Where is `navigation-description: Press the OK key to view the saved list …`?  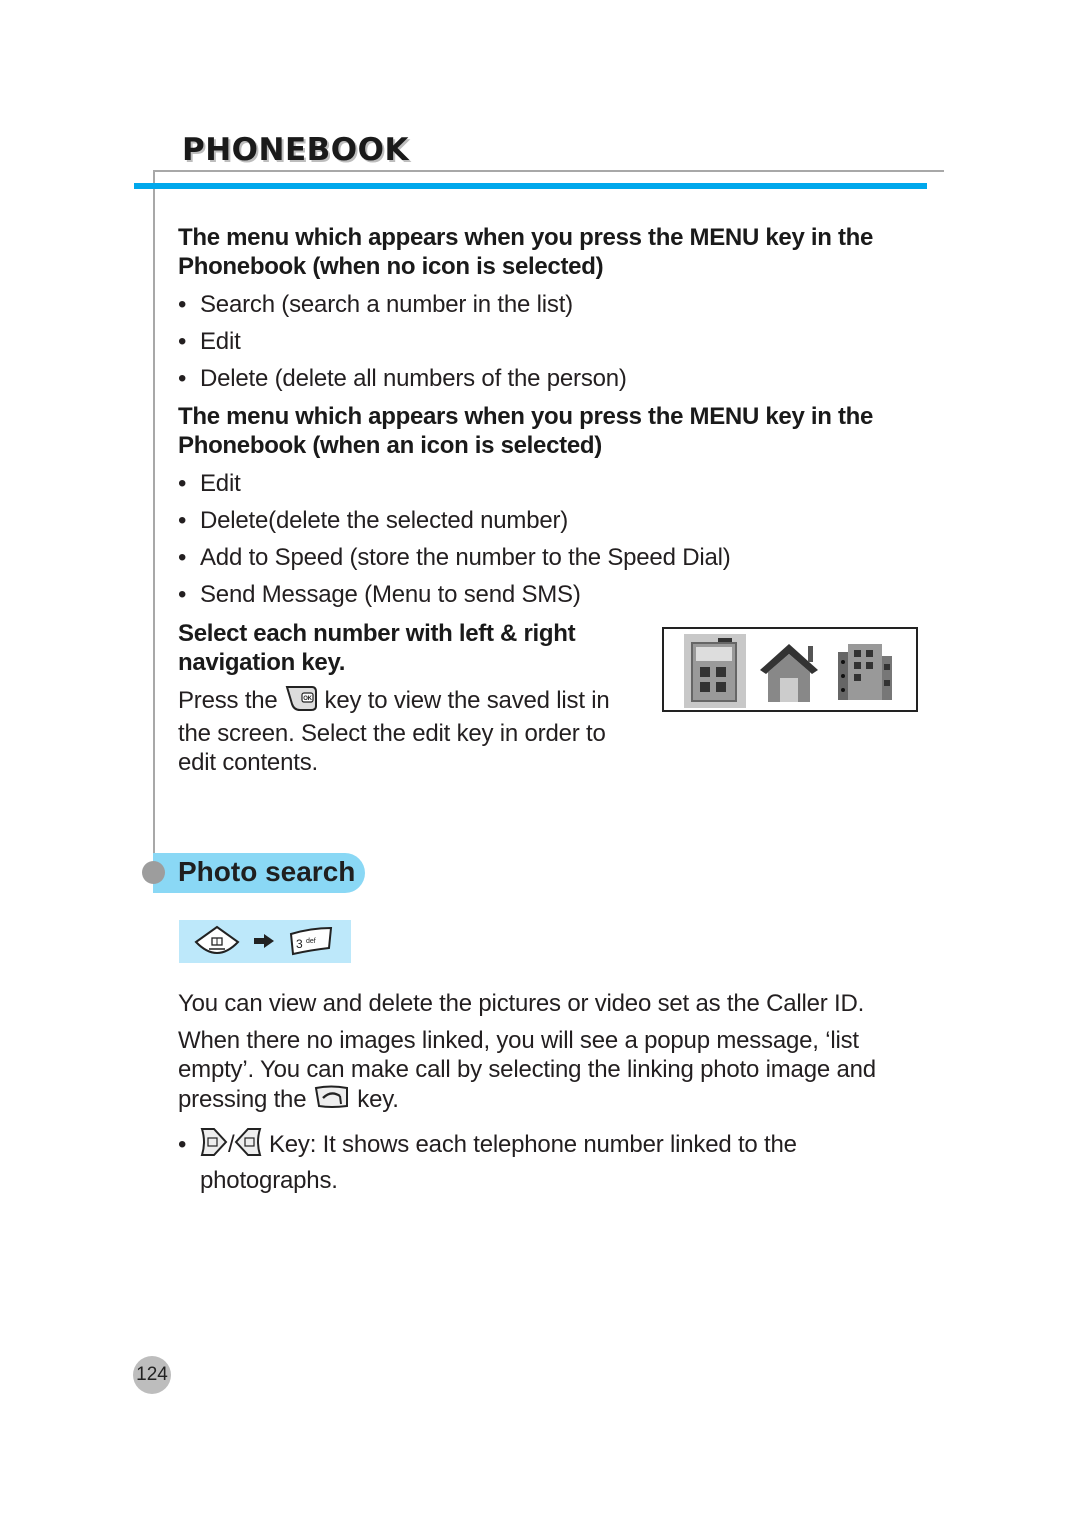
navigation-description: Press the OK key to view the saved list … is located at coordinates (413, 730).